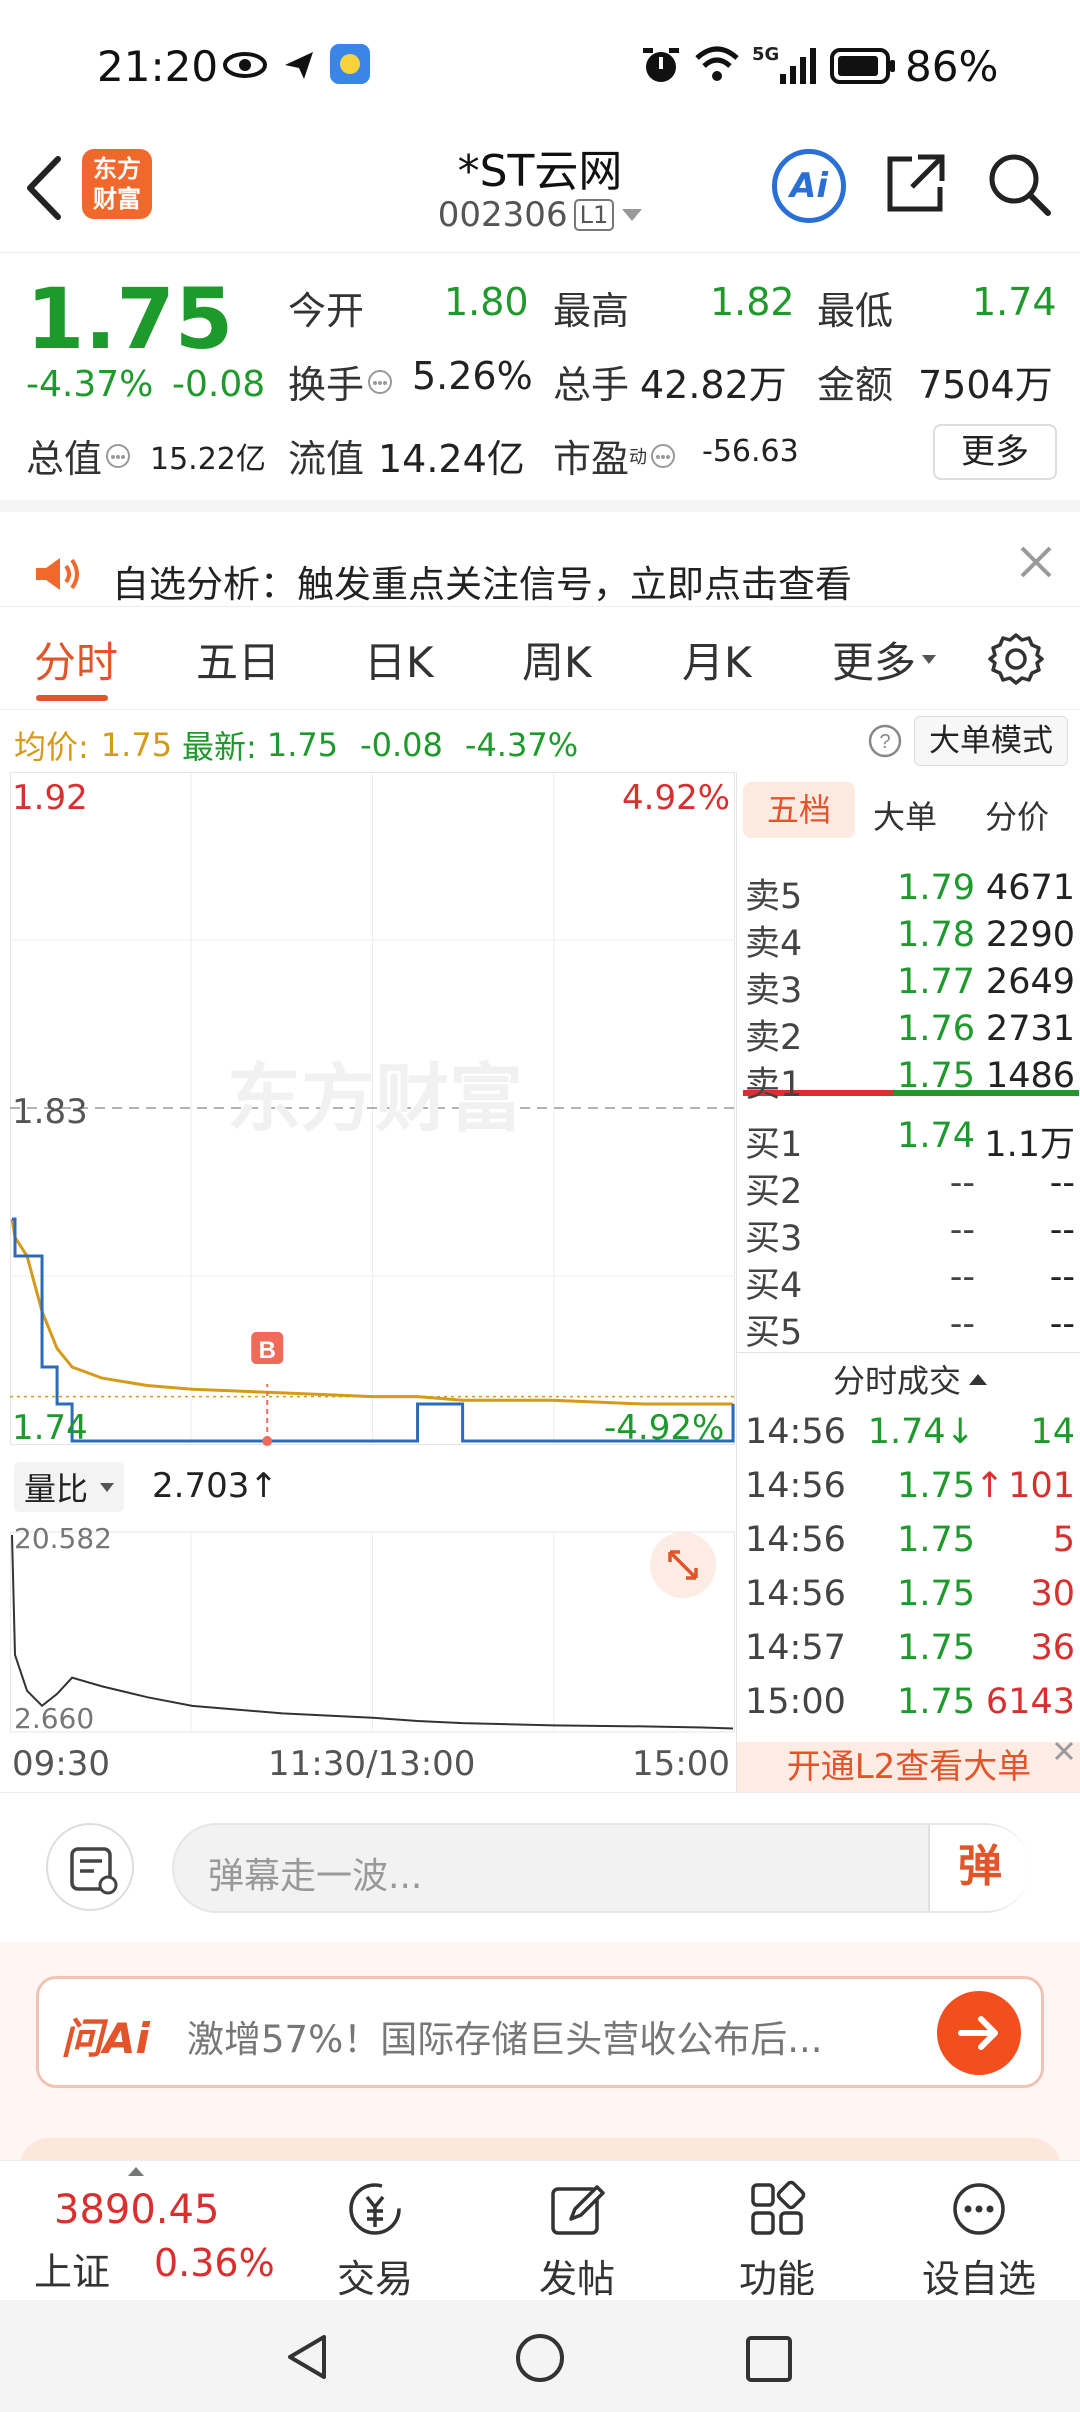 Image resolution: width=1080 pixels, height=2412 pixels. Describe the element at coordinates (717, 63) in the screenshot. I see `wifi-icon` at that location.